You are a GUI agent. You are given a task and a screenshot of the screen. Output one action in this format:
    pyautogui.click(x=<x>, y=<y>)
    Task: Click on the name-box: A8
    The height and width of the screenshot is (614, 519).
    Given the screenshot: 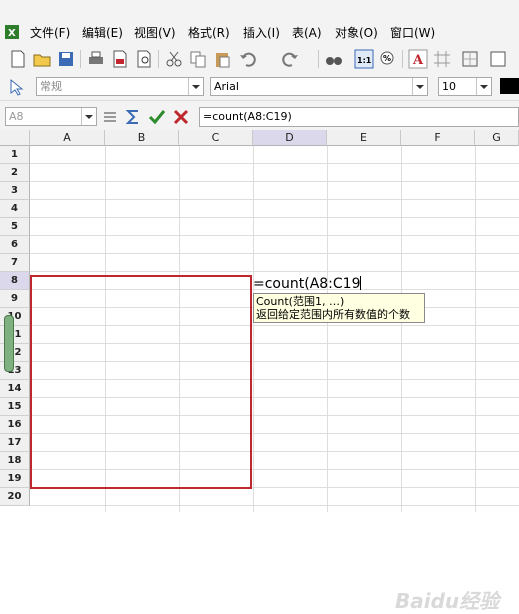 What is the action you would take?
    pyautogui.click(x=51, y=116)
    